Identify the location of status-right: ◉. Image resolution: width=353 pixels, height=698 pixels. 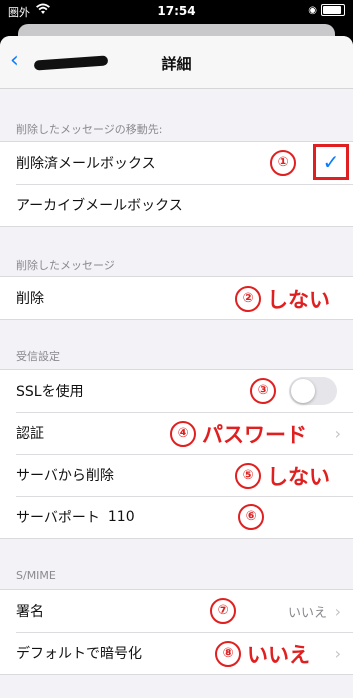
(326, 10).